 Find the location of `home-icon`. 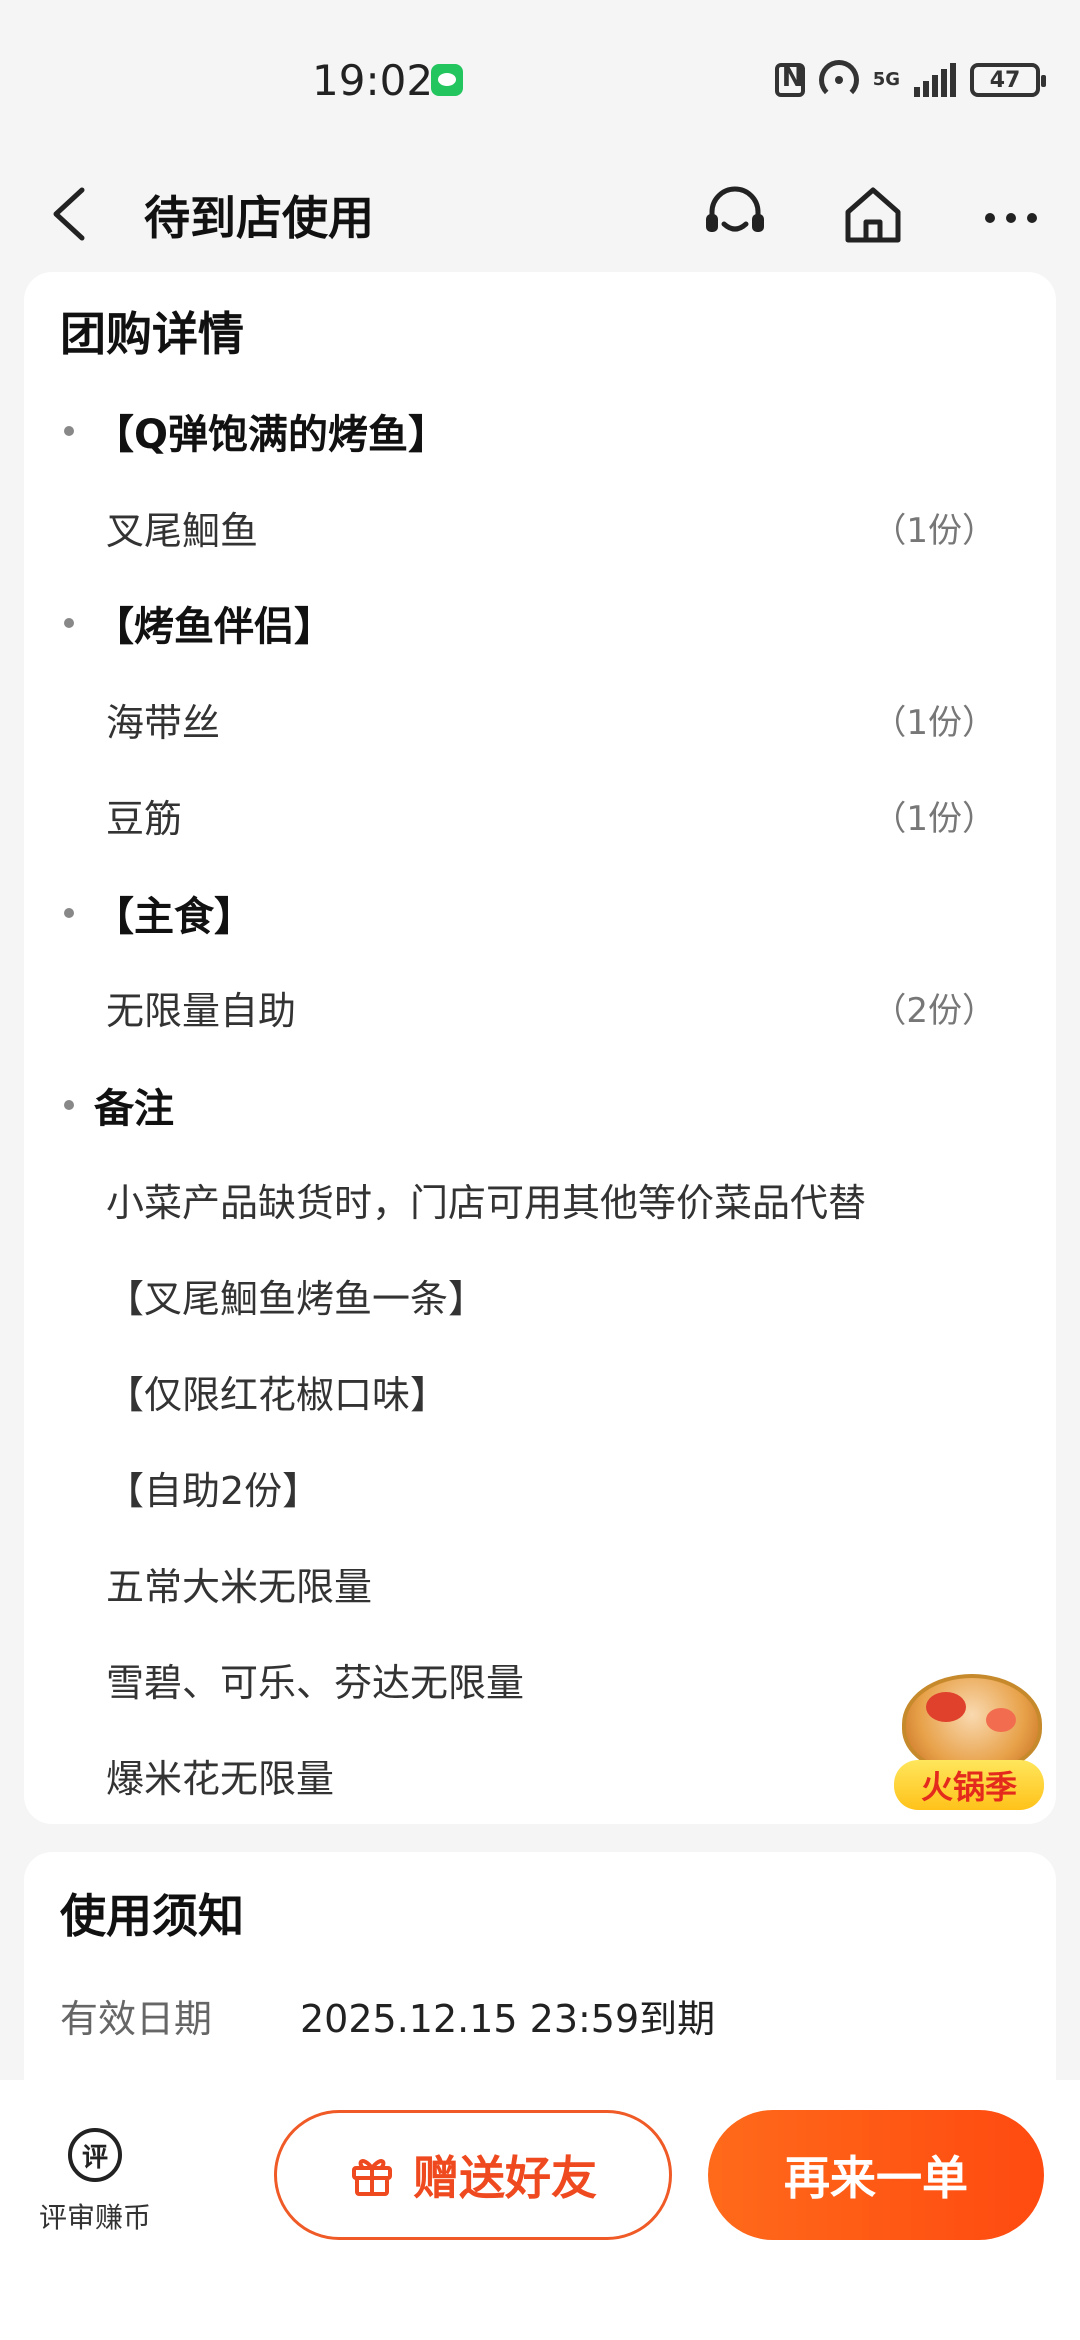

home-icon is located at coordinates (873, 215).